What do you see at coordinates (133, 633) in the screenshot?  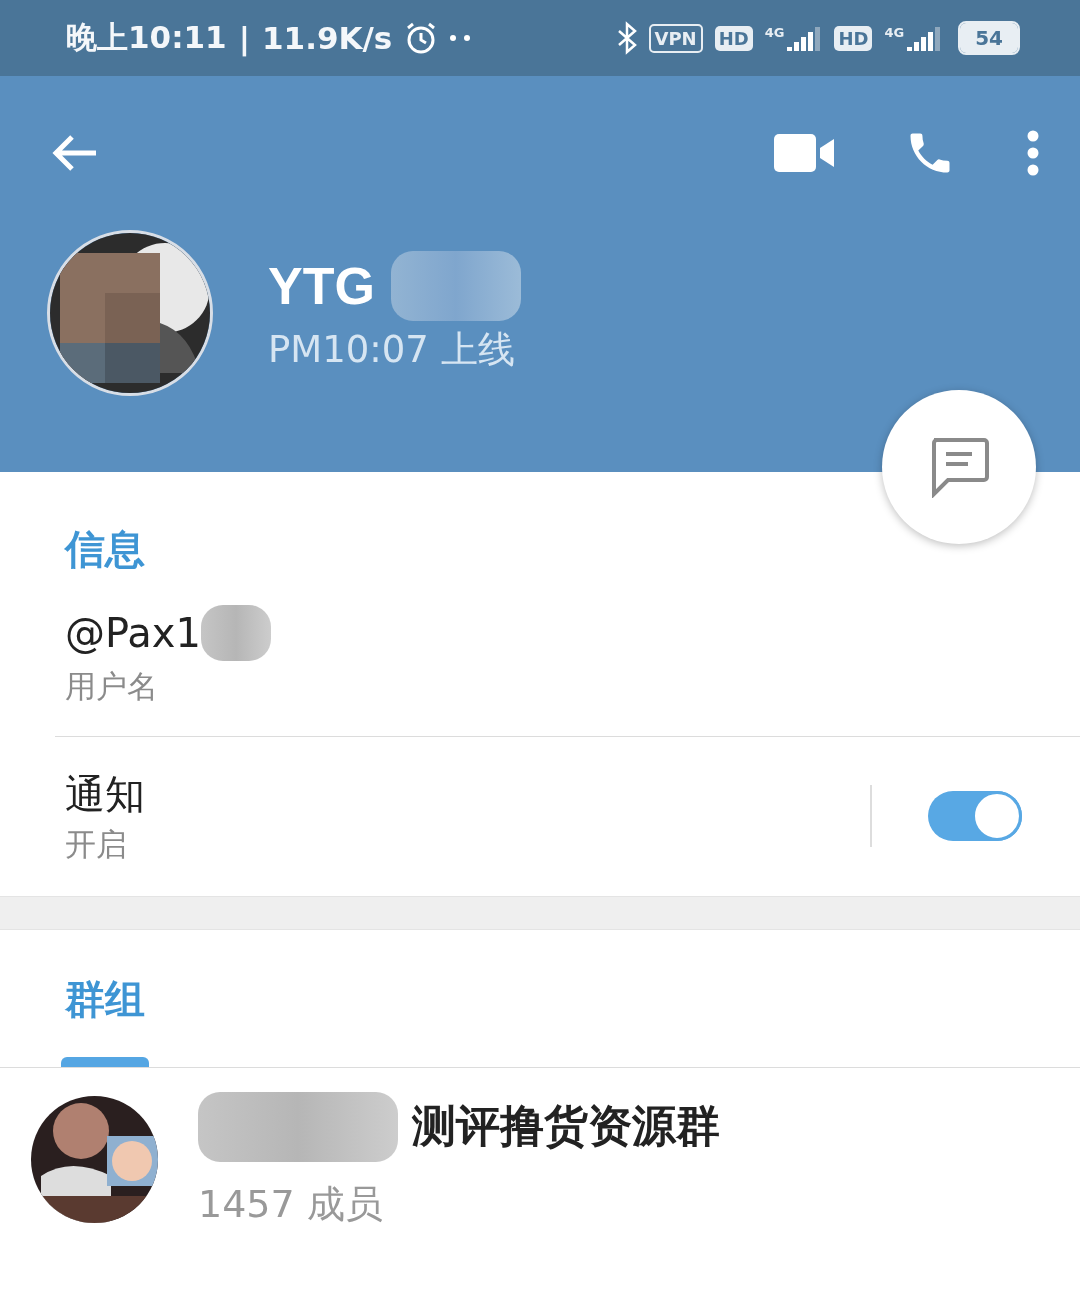 I see `username: @Pax1` at bounding box center [133, 633].